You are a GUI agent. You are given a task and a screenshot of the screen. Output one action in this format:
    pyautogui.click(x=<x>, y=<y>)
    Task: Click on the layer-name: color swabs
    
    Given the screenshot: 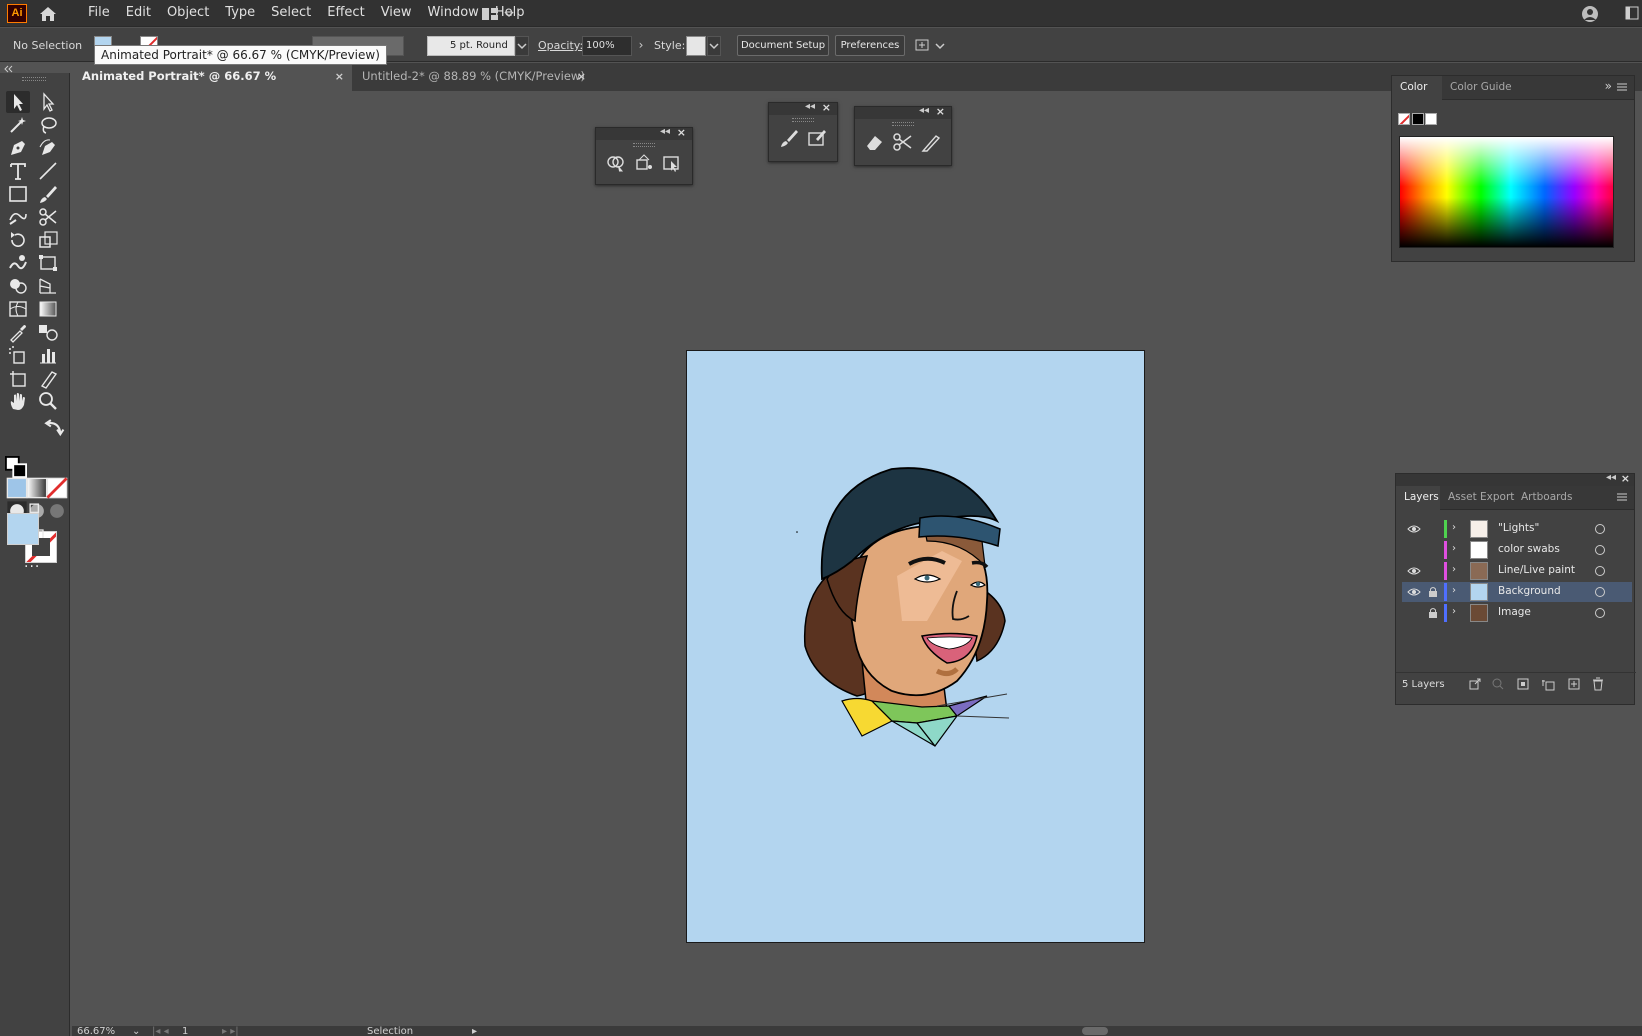 What is the action you would take?
    pyautogui.click(x=1529, y=549)
    